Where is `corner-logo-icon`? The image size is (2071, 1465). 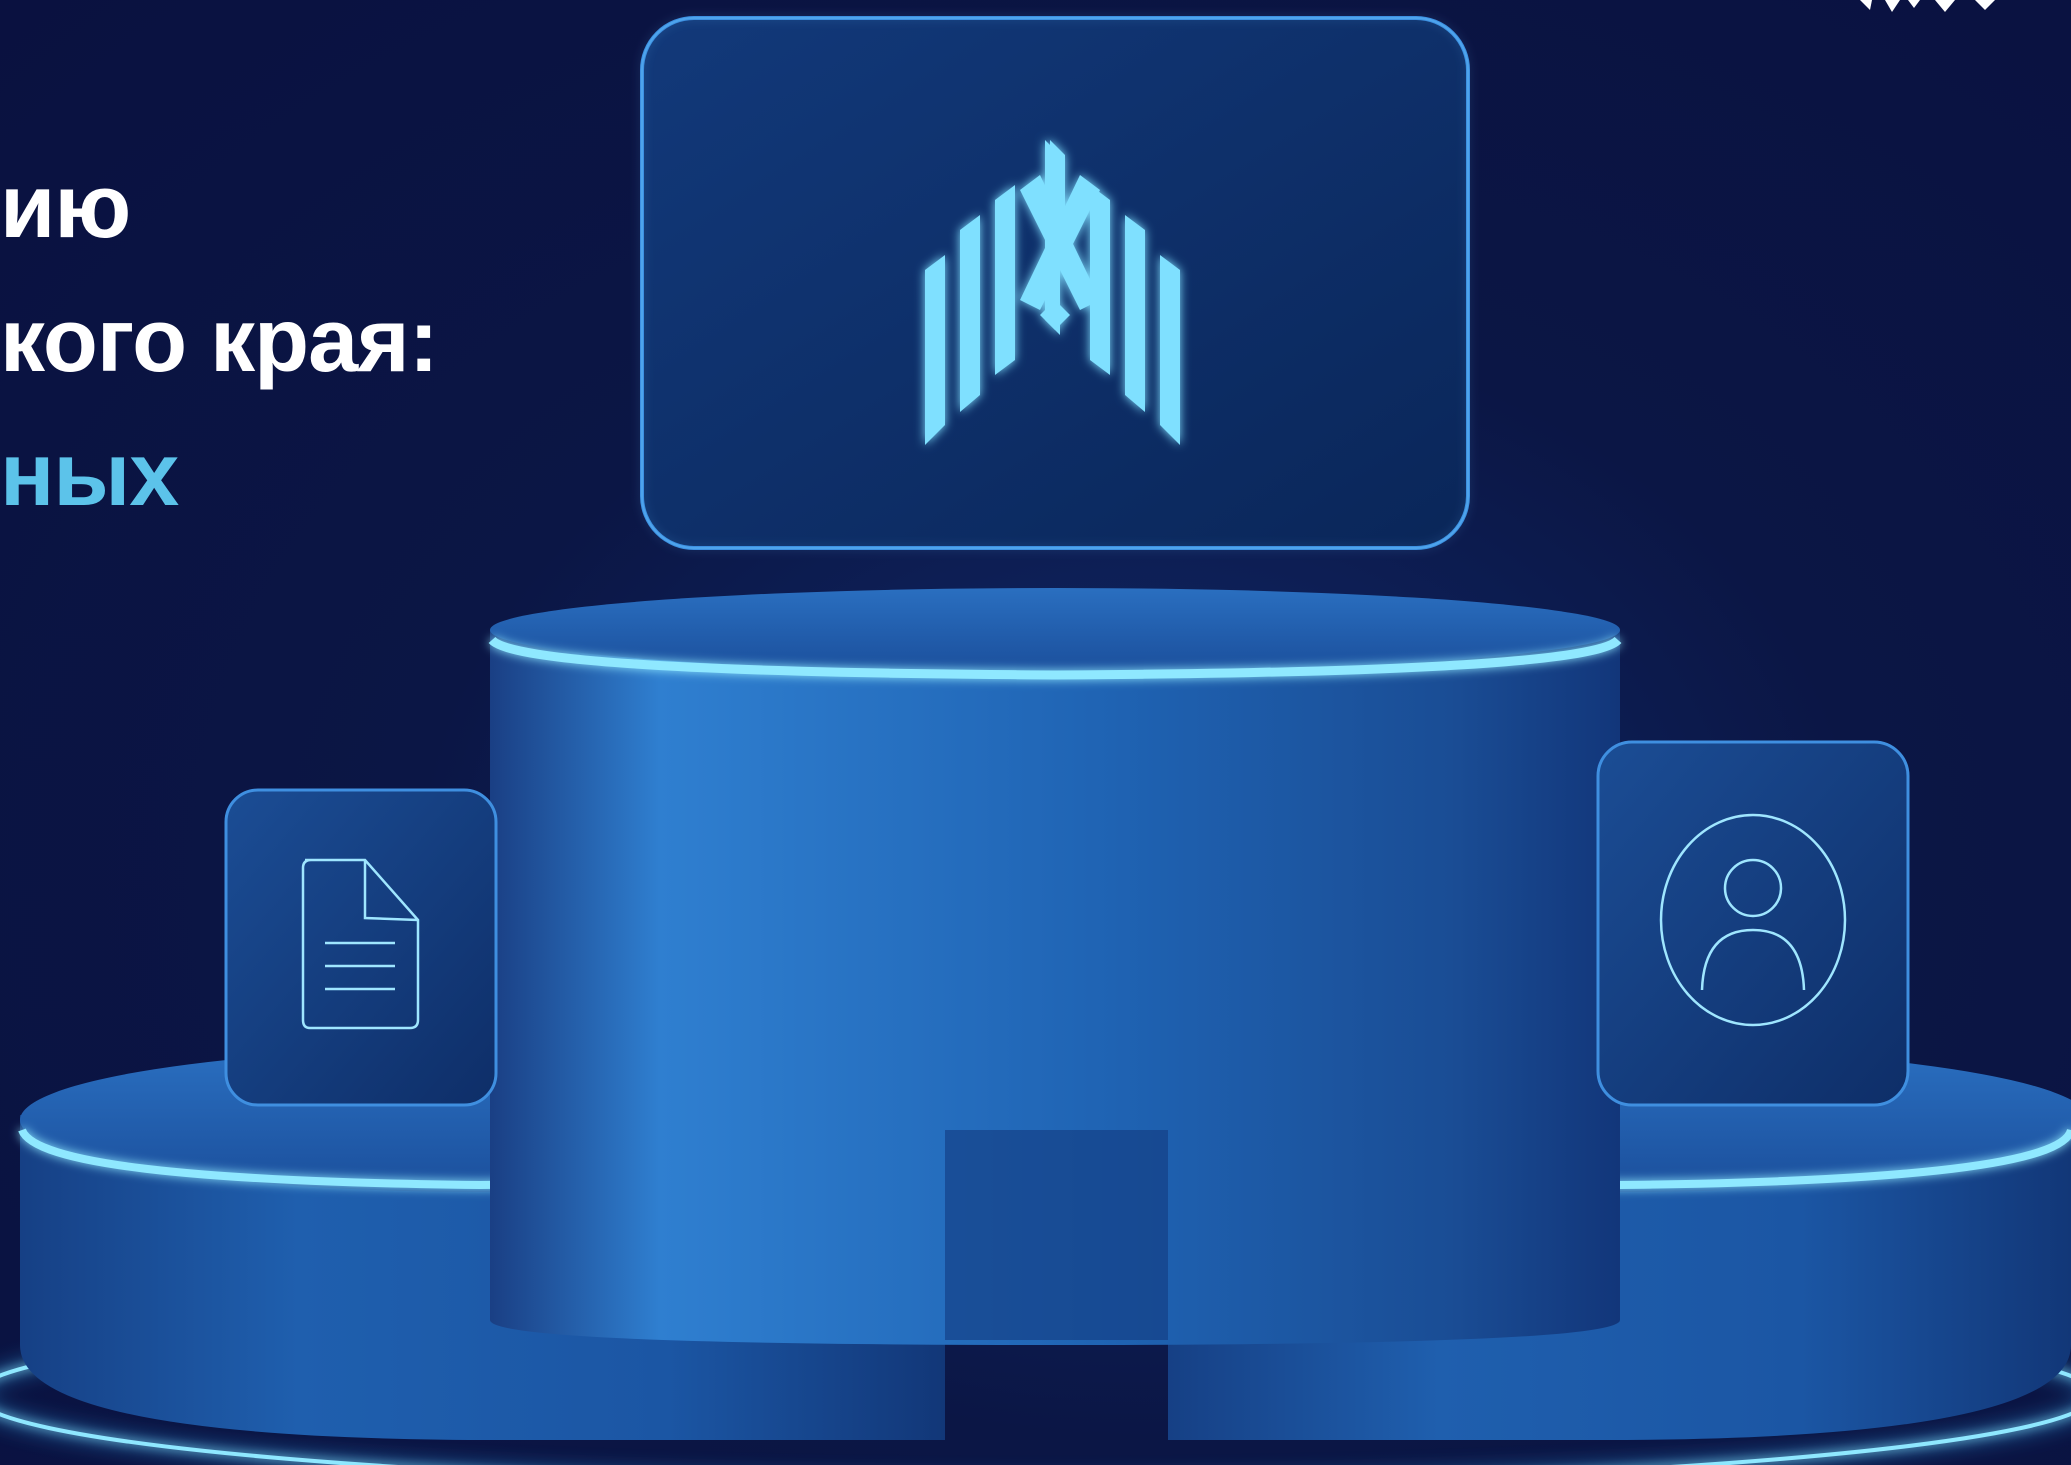
corner-logo-icon is located at coordinates (1927, 6).